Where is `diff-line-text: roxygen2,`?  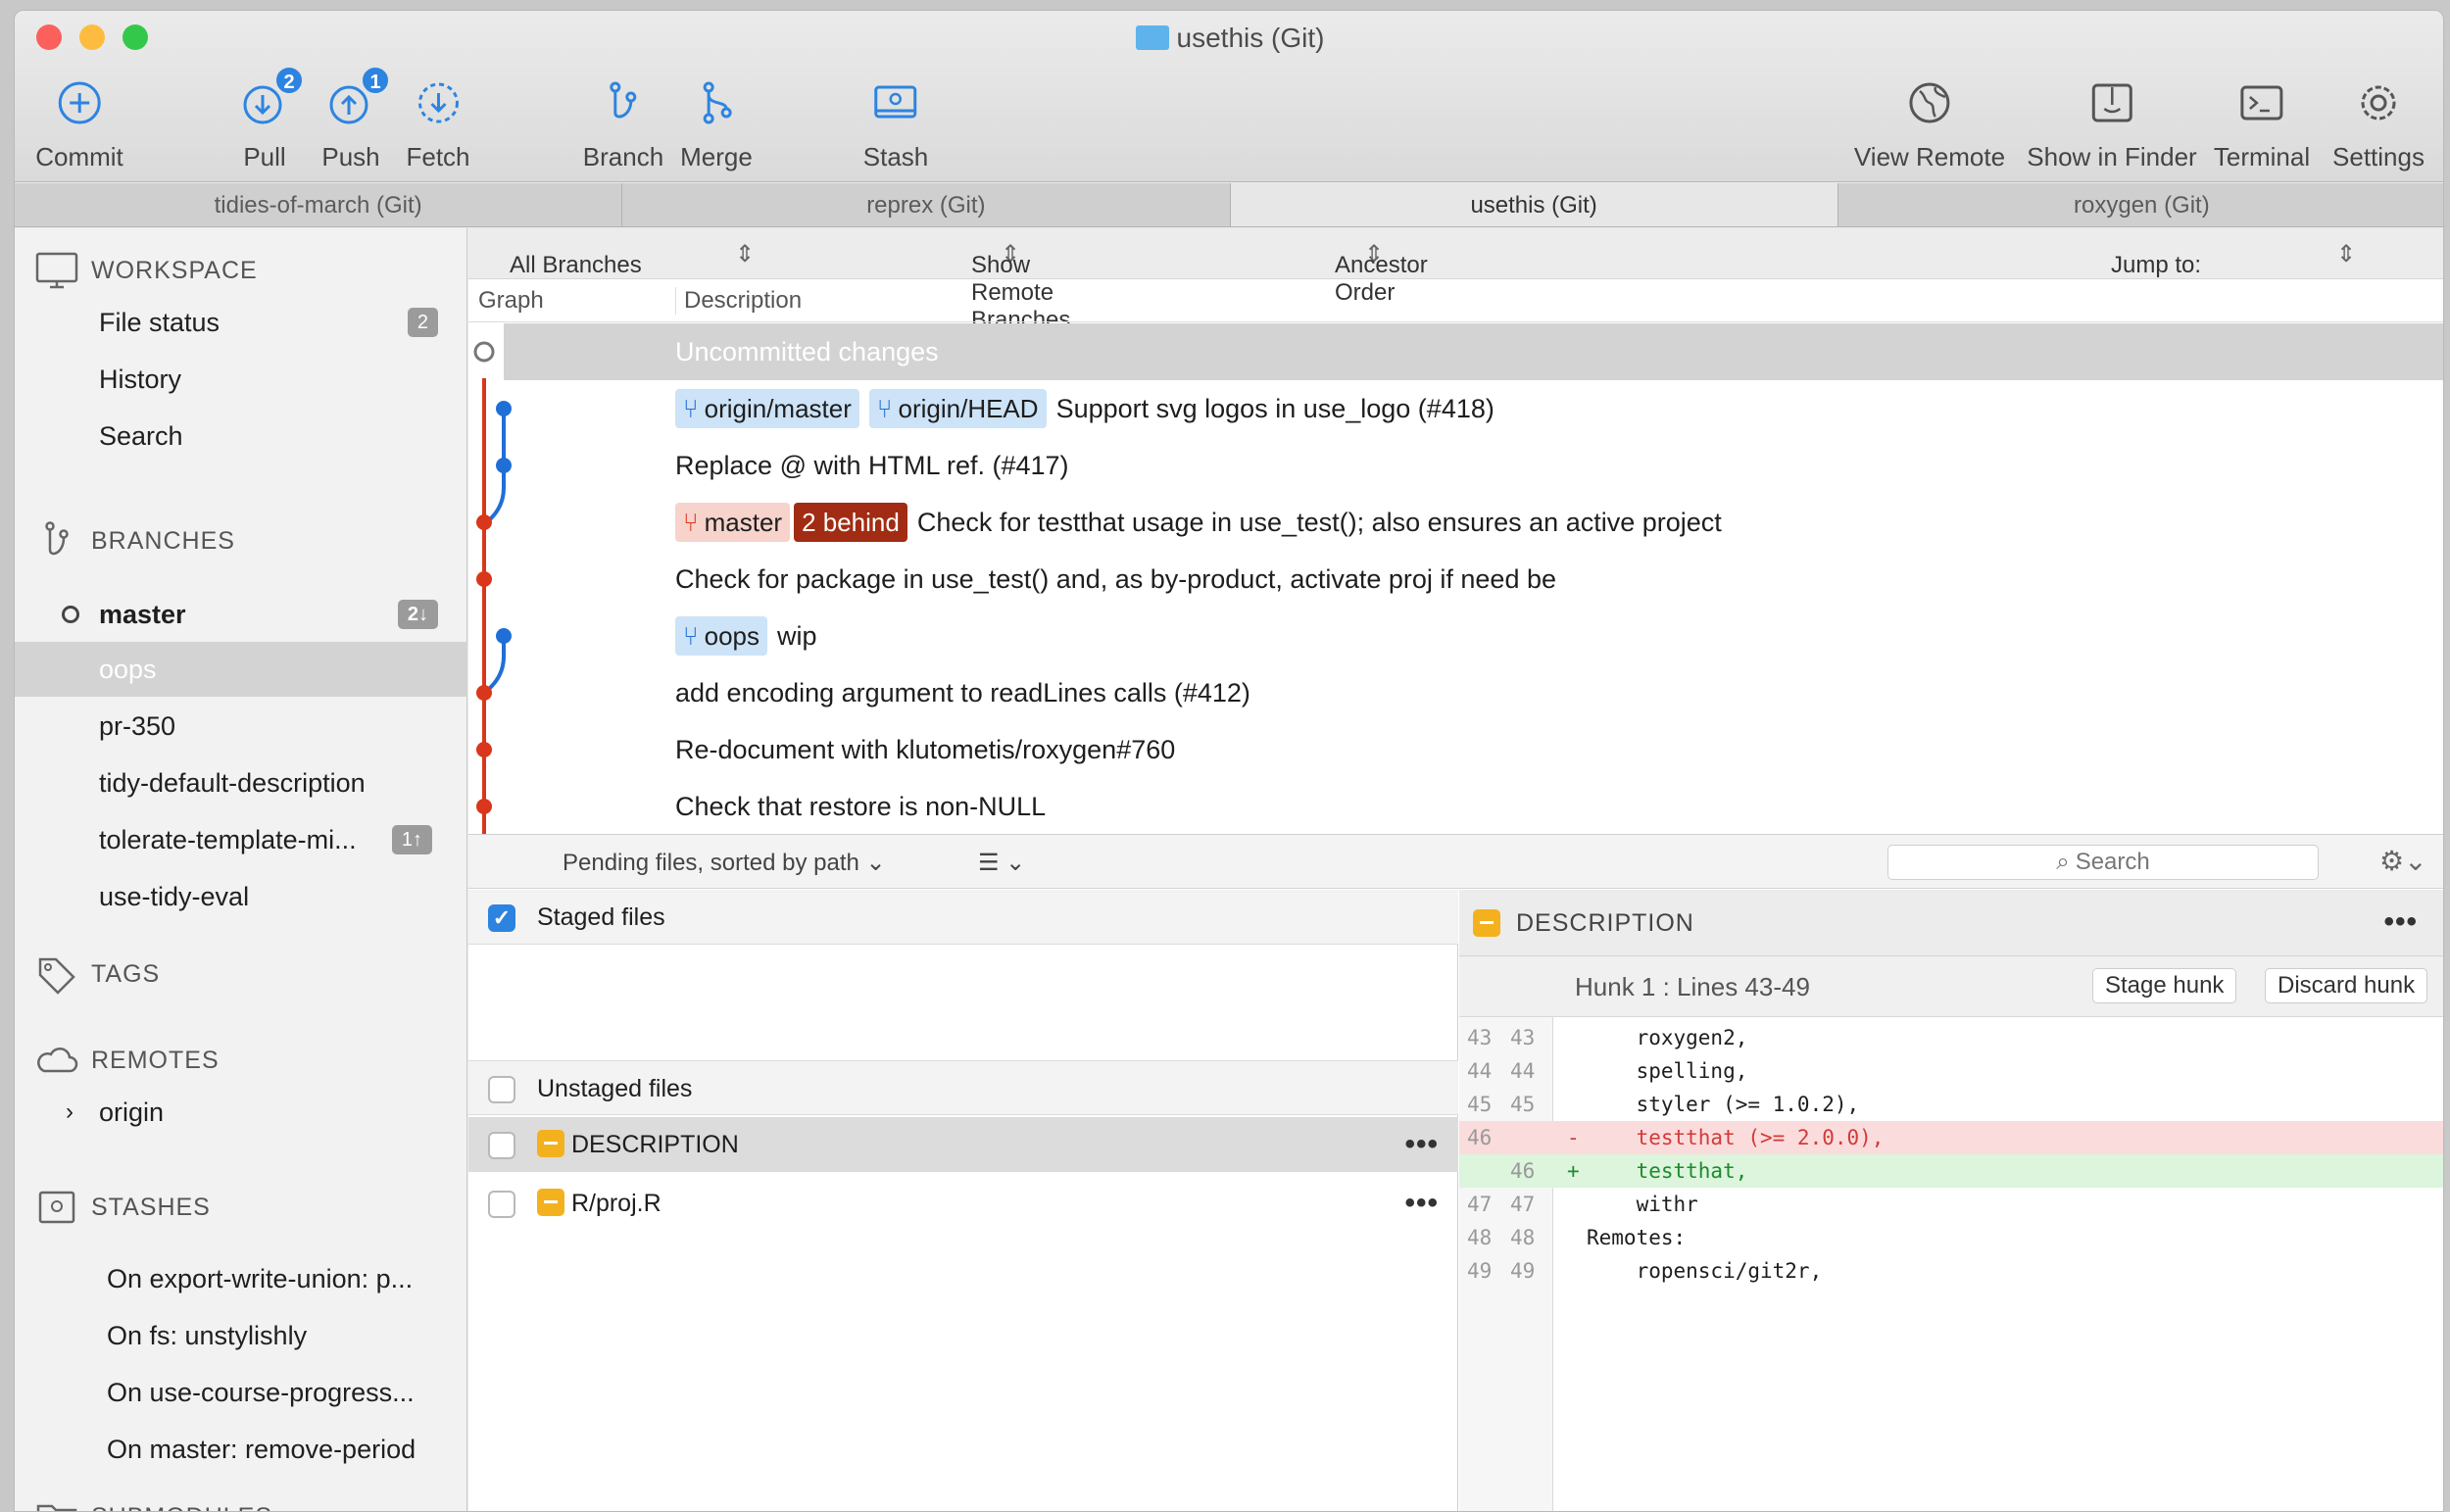 diff-line-text: roxygen2, is located at coordinates (1667, 1037).